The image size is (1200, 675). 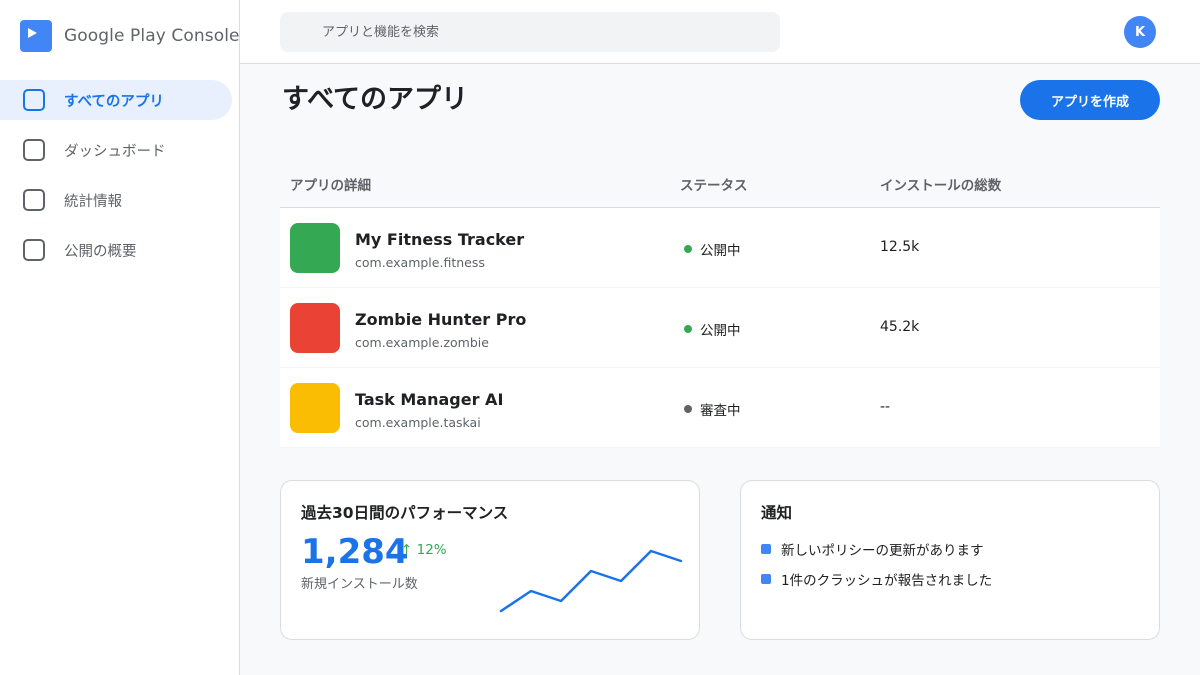 I want to click on create-app-button: アプリを作成, so click(x=1090, y=100).